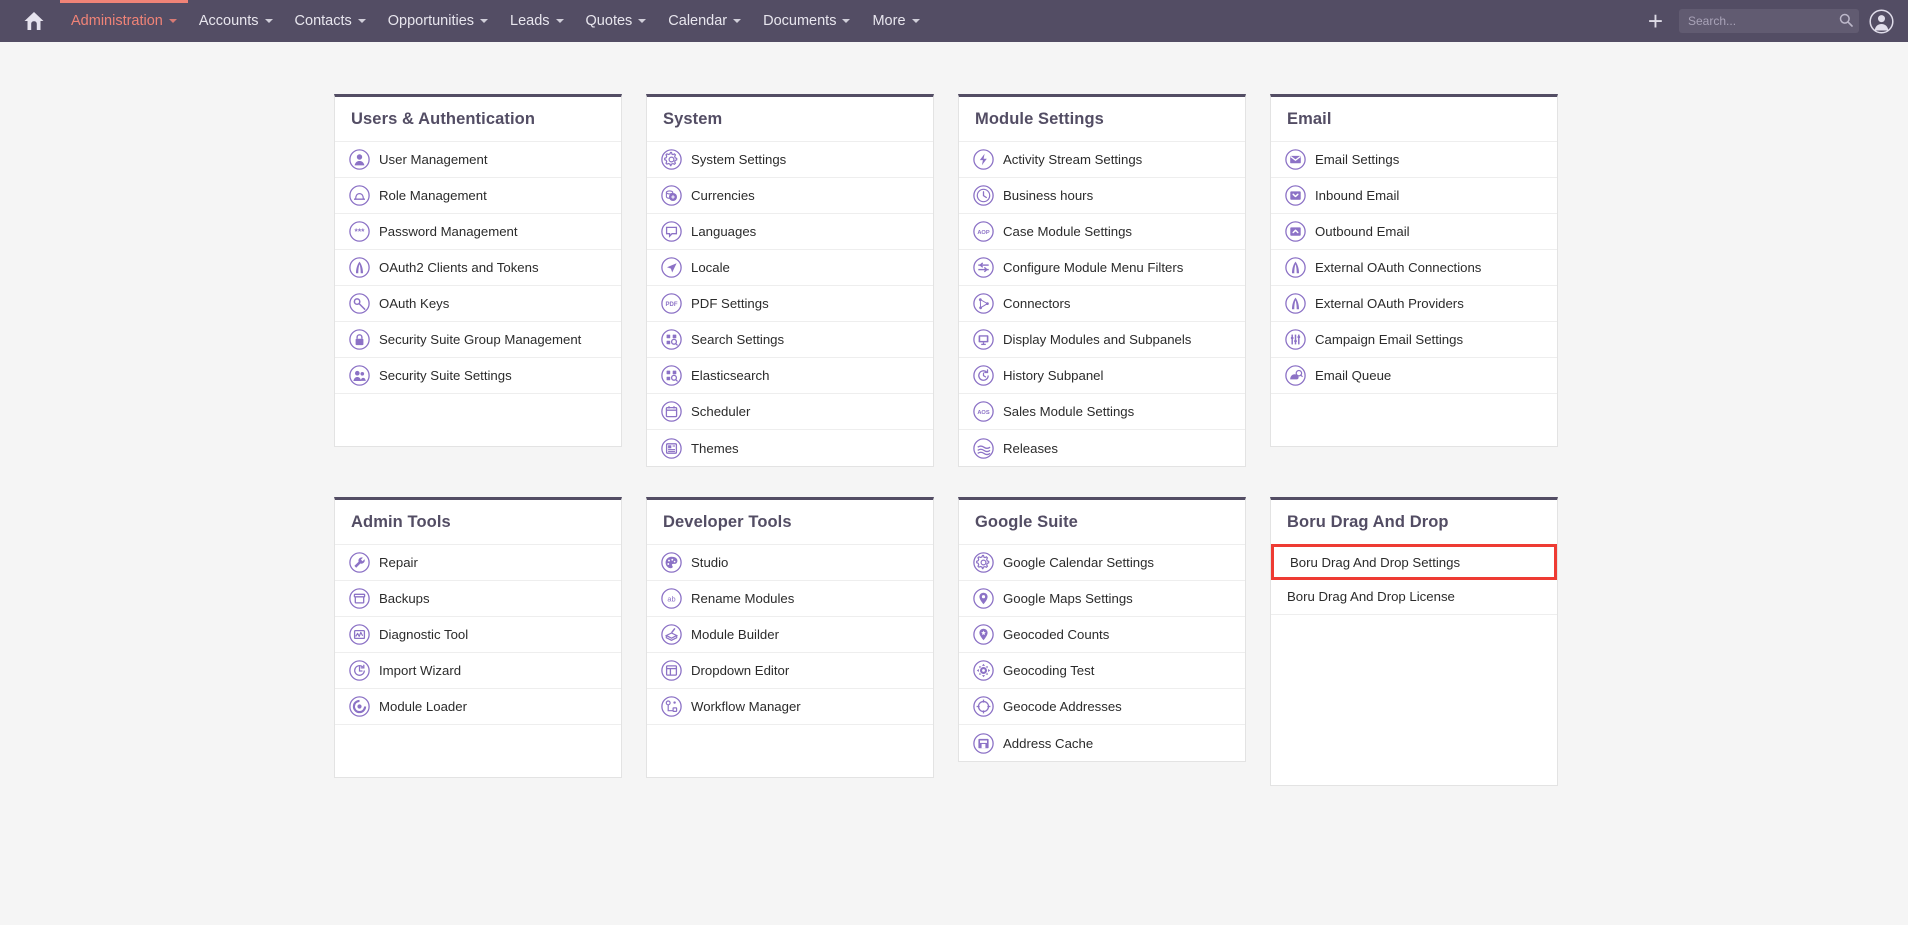 The width and height of the screenshot is (1908, 925). I want to click on nav-item-quotes: Quotes, so click(616, 21).